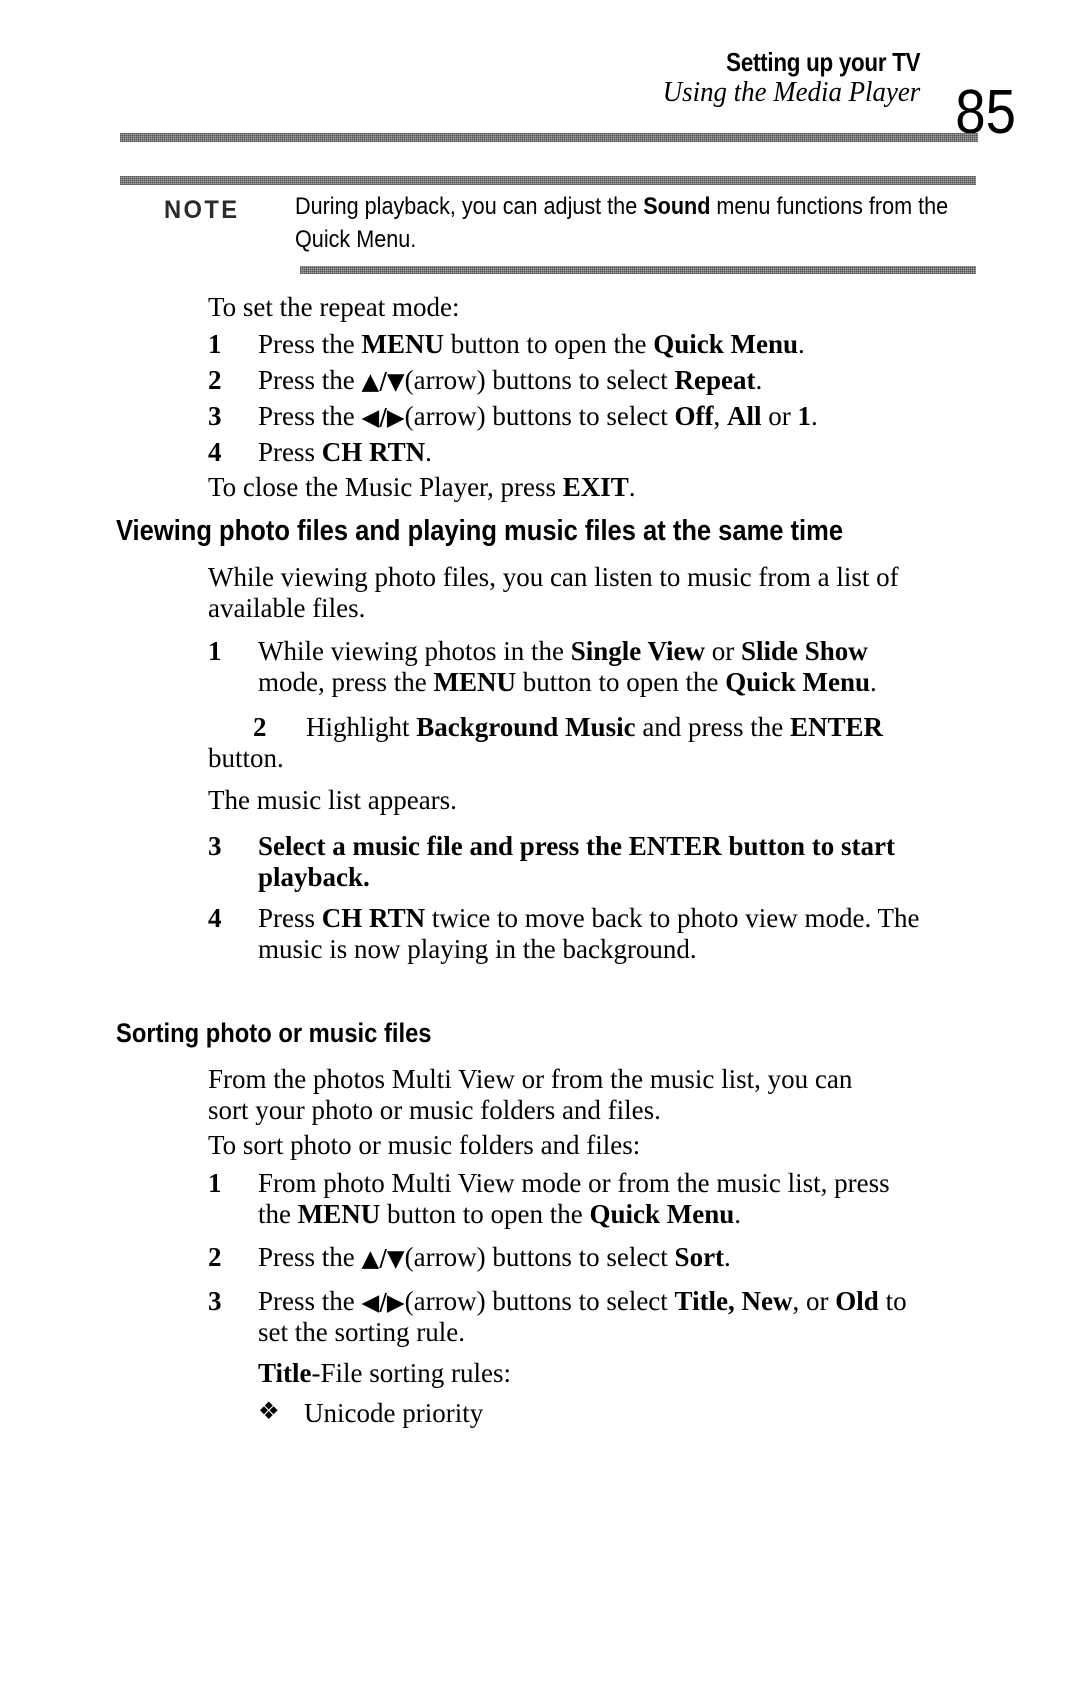 This screenshot has width=1080, height=1682. Describe the element at coordinates (804, 416) in the screenshot. I see `one-label: 1` at that location.